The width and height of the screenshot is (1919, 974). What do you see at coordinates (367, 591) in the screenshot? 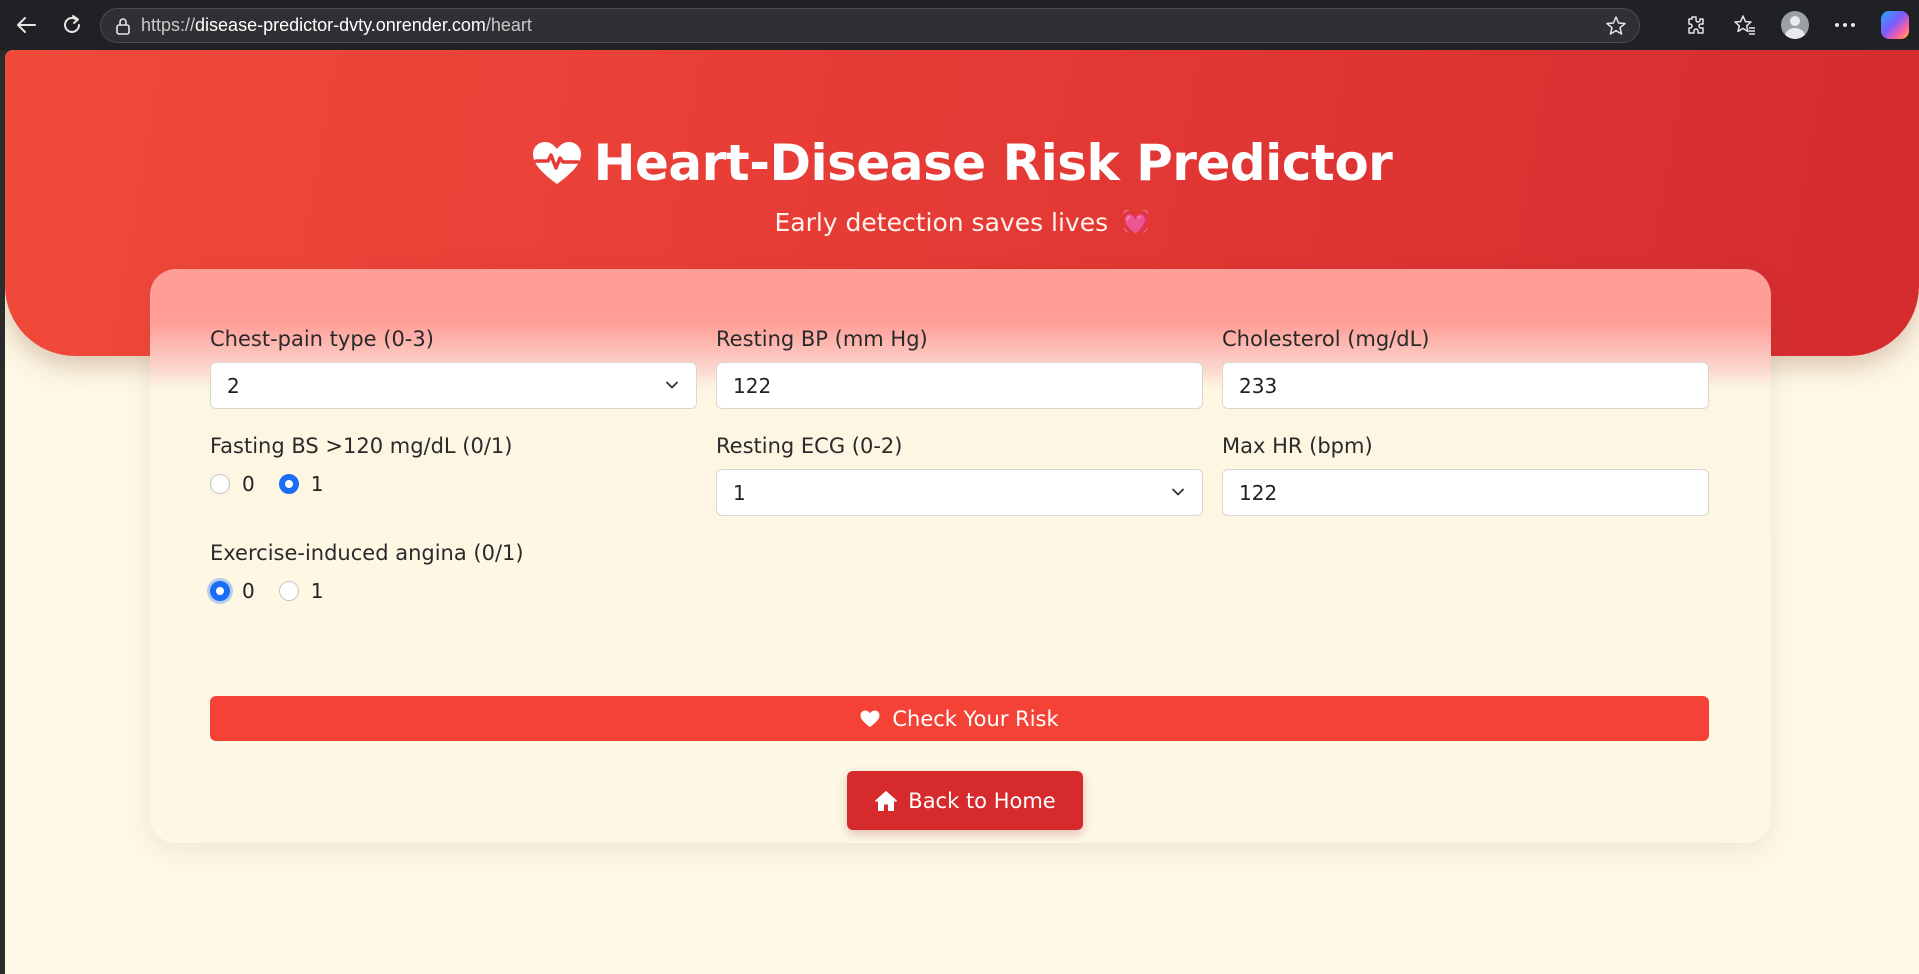
I see `exercise-angina-radio-group: 0 1` at bounding box center [367, 591].